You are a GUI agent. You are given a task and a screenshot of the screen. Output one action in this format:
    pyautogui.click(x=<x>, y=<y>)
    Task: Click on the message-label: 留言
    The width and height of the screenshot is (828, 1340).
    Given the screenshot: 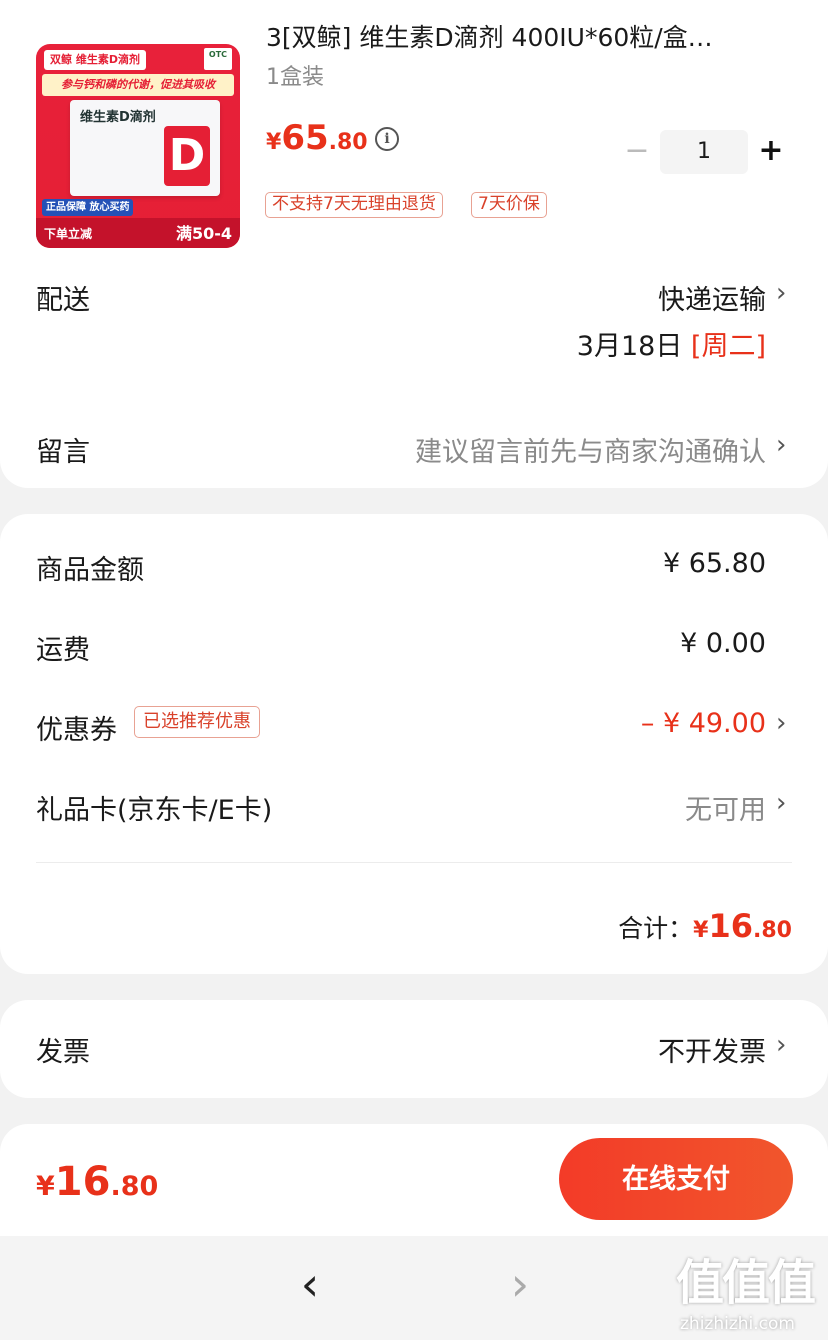 What is the action you would take?
    pyautogui.click(x=63, y=452)
    